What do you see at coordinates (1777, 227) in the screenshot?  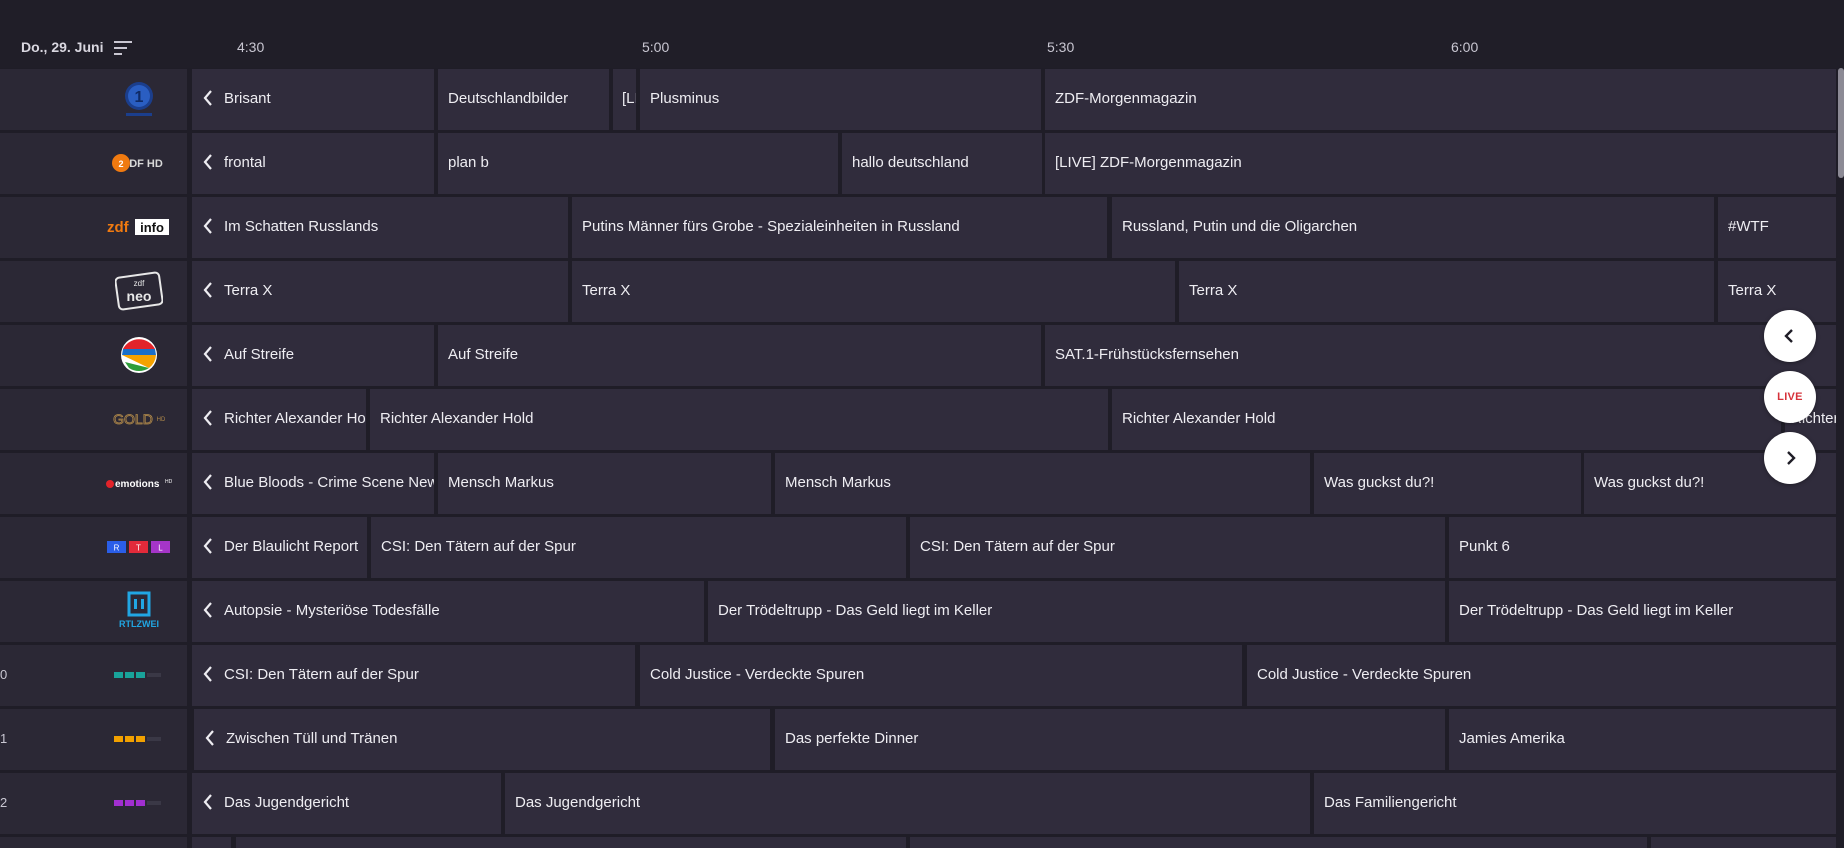 I see `program-cell: #WTF` at bounding box center [1777, 227].